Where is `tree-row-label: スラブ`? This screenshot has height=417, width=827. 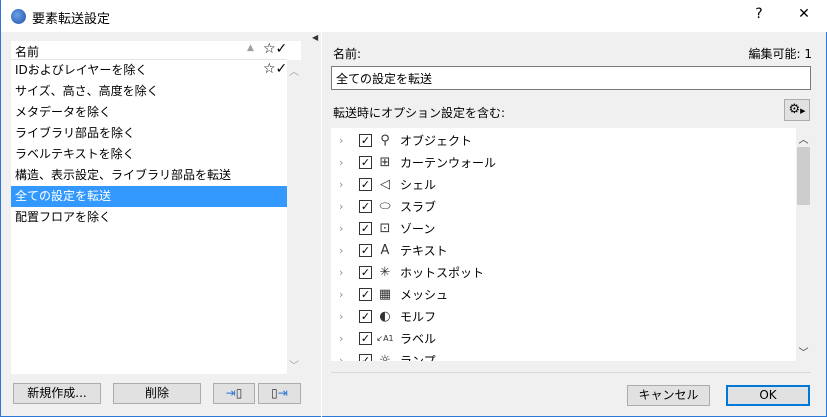 tree-row-label: スラブ is located at coordinates (418, 206).